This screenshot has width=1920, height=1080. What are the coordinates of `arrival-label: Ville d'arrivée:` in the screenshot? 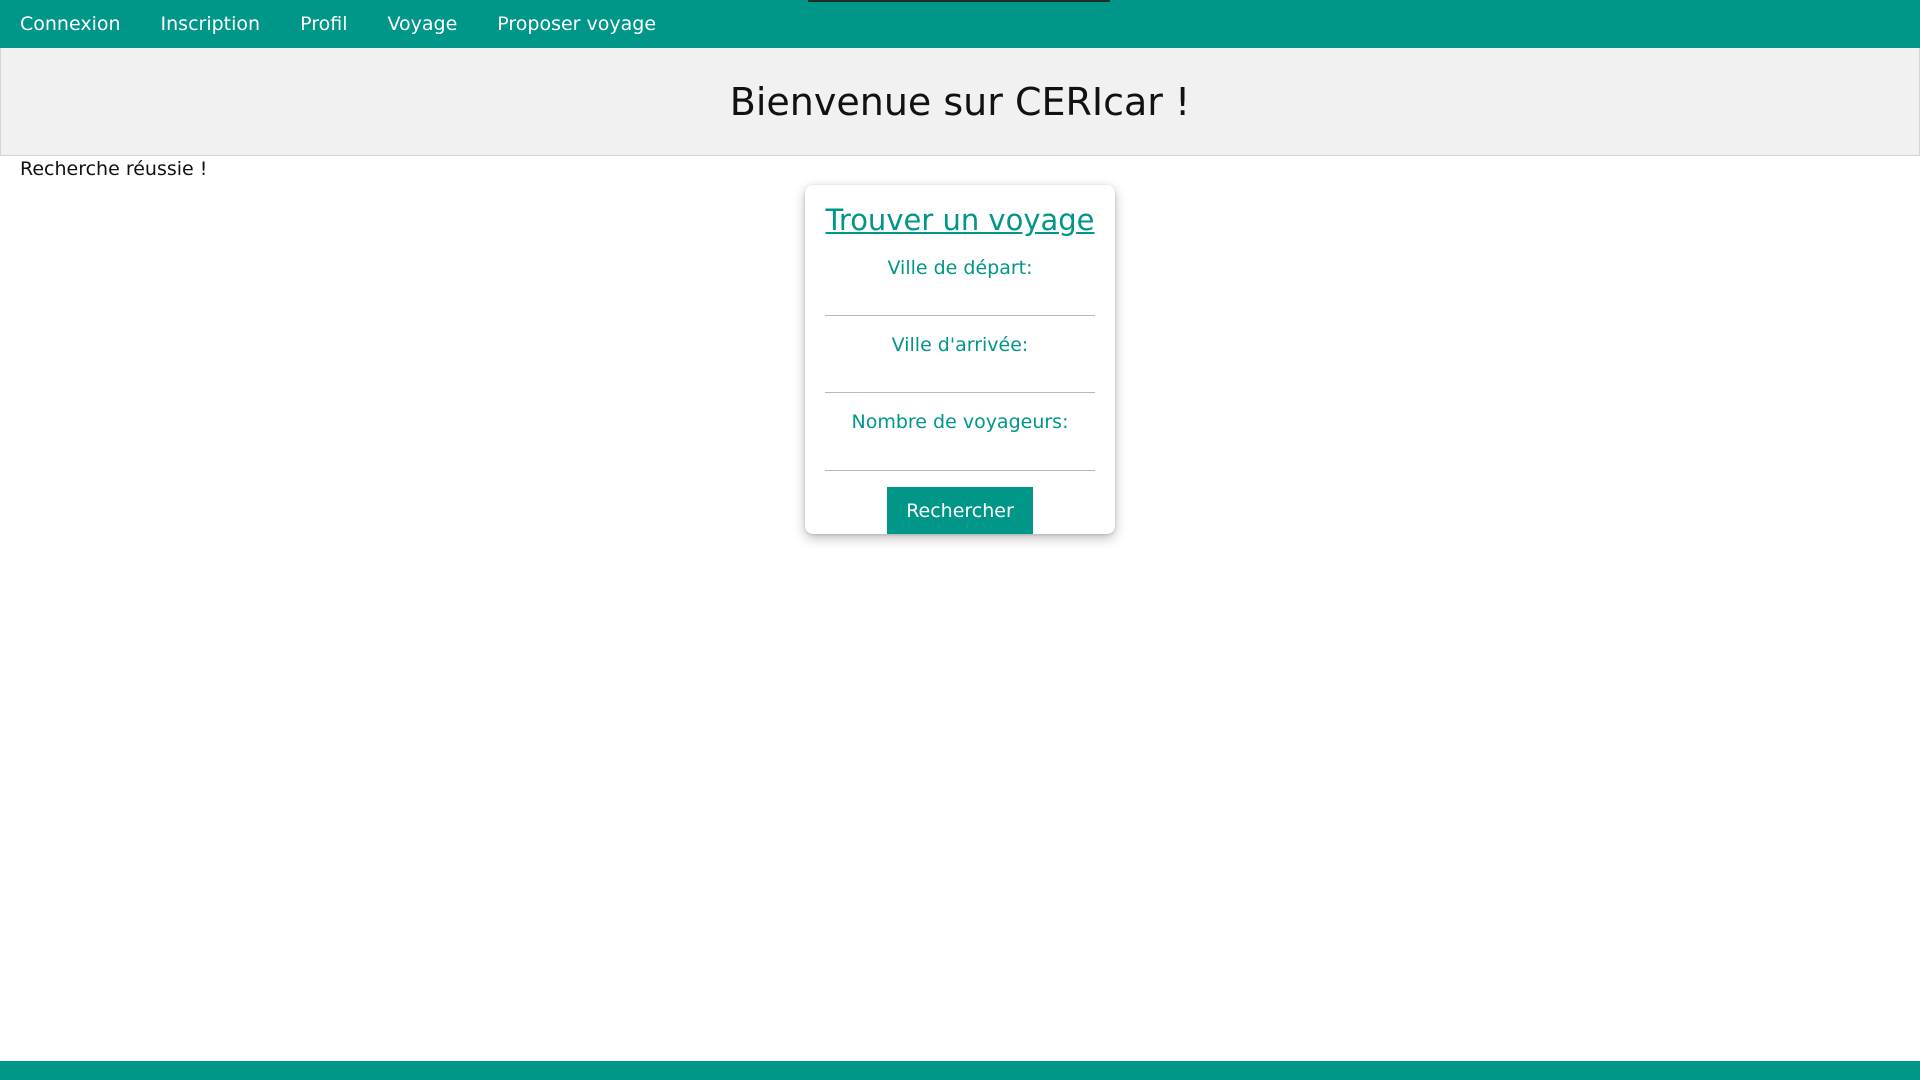 It's located at (960, 345).